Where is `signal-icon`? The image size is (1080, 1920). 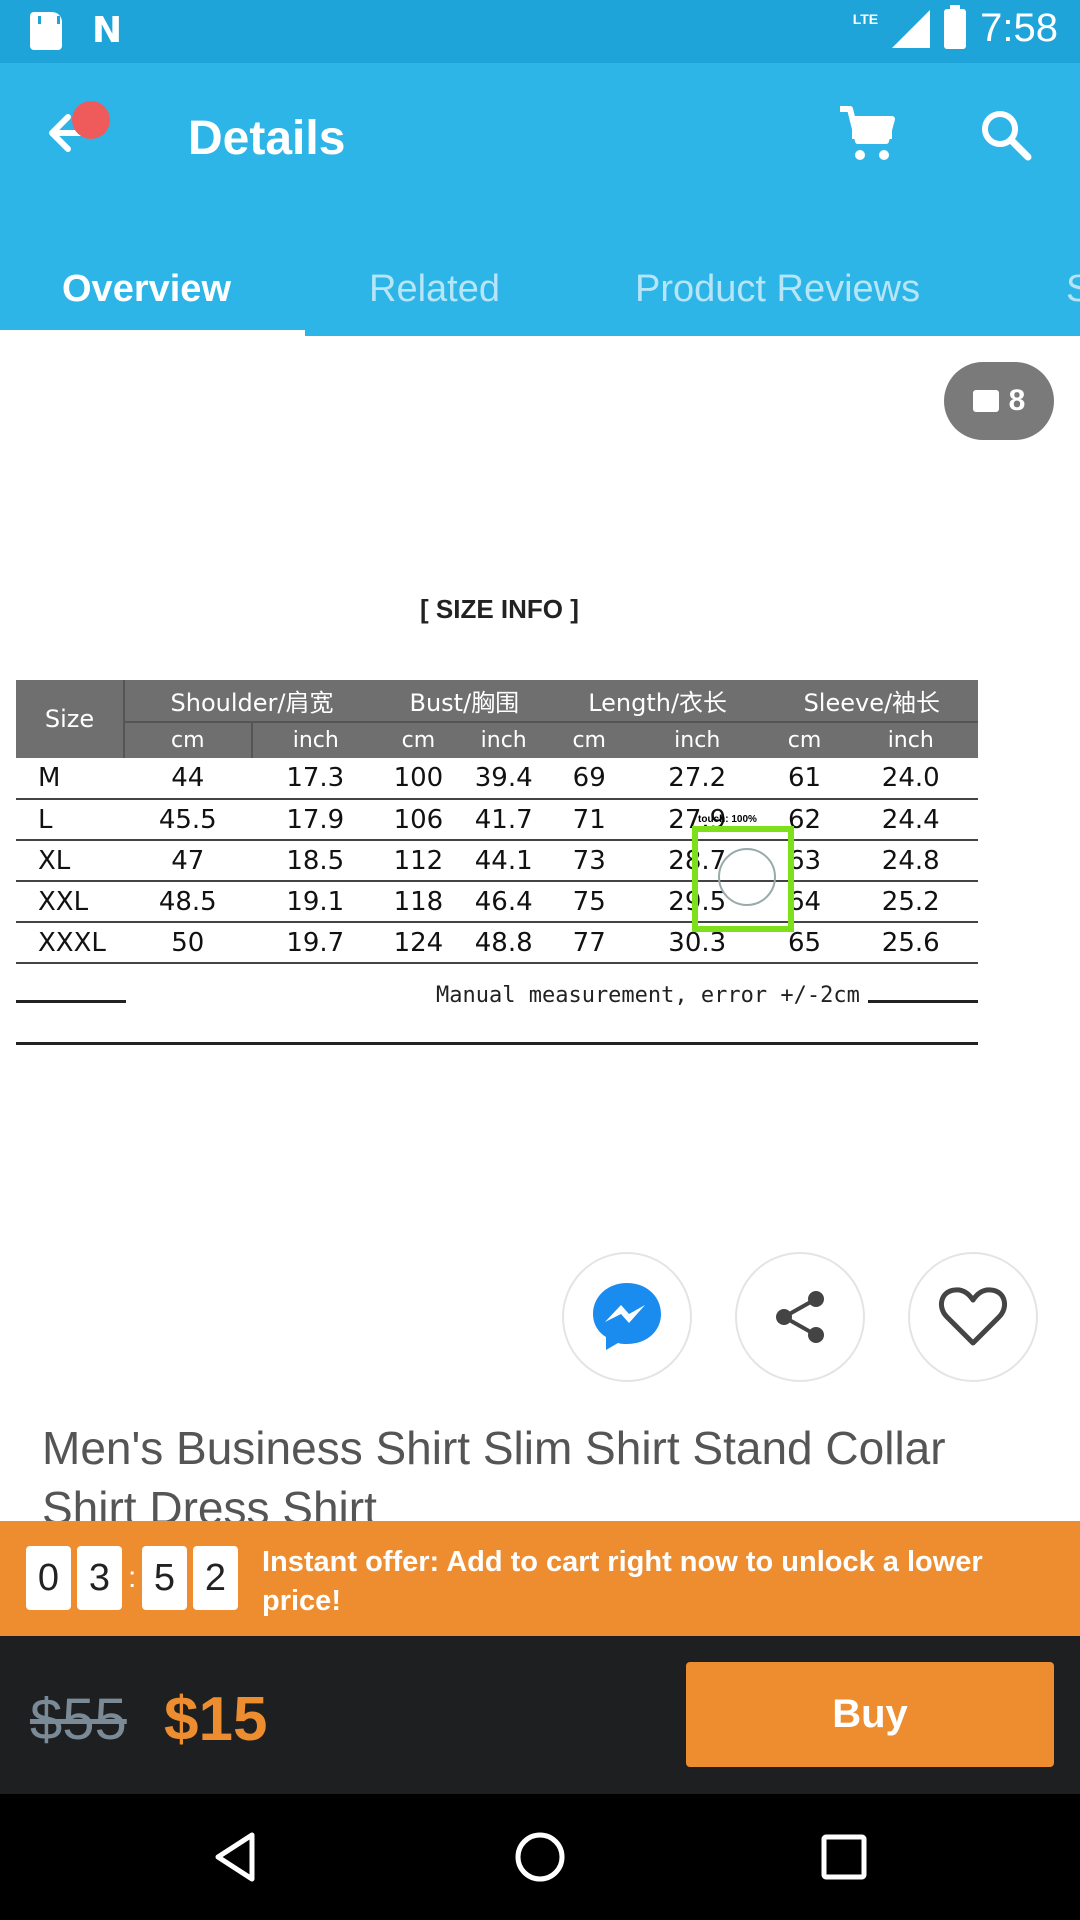 signal-icon is located at coordinates (911, 28).